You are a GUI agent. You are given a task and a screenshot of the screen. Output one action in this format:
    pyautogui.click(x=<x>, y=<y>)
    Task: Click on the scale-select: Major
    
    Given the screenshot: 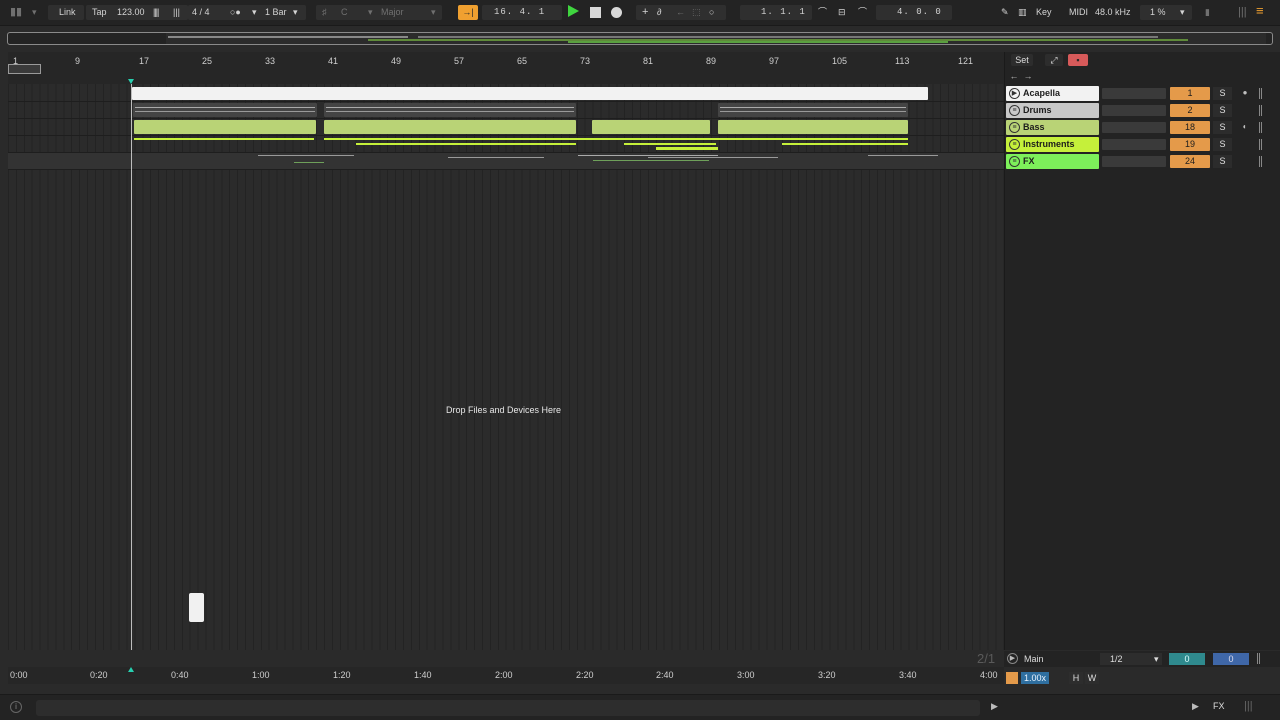 What is the action you would take?
    pyautogui.click(x=392, y=12)
    